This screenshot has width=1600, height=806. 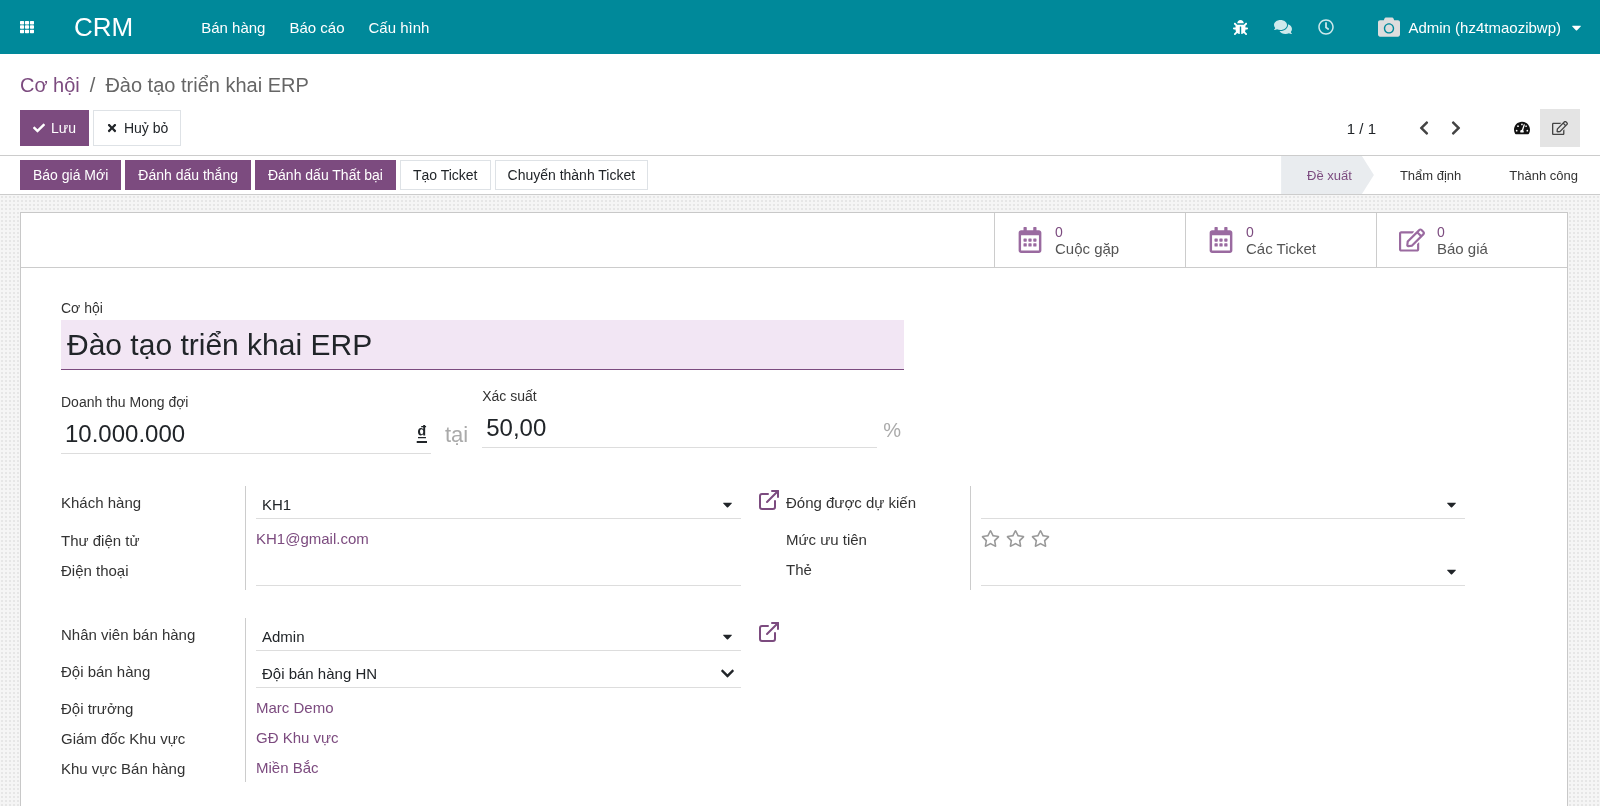 I want to click on select-field: Admin, so click(x=498, y=636).